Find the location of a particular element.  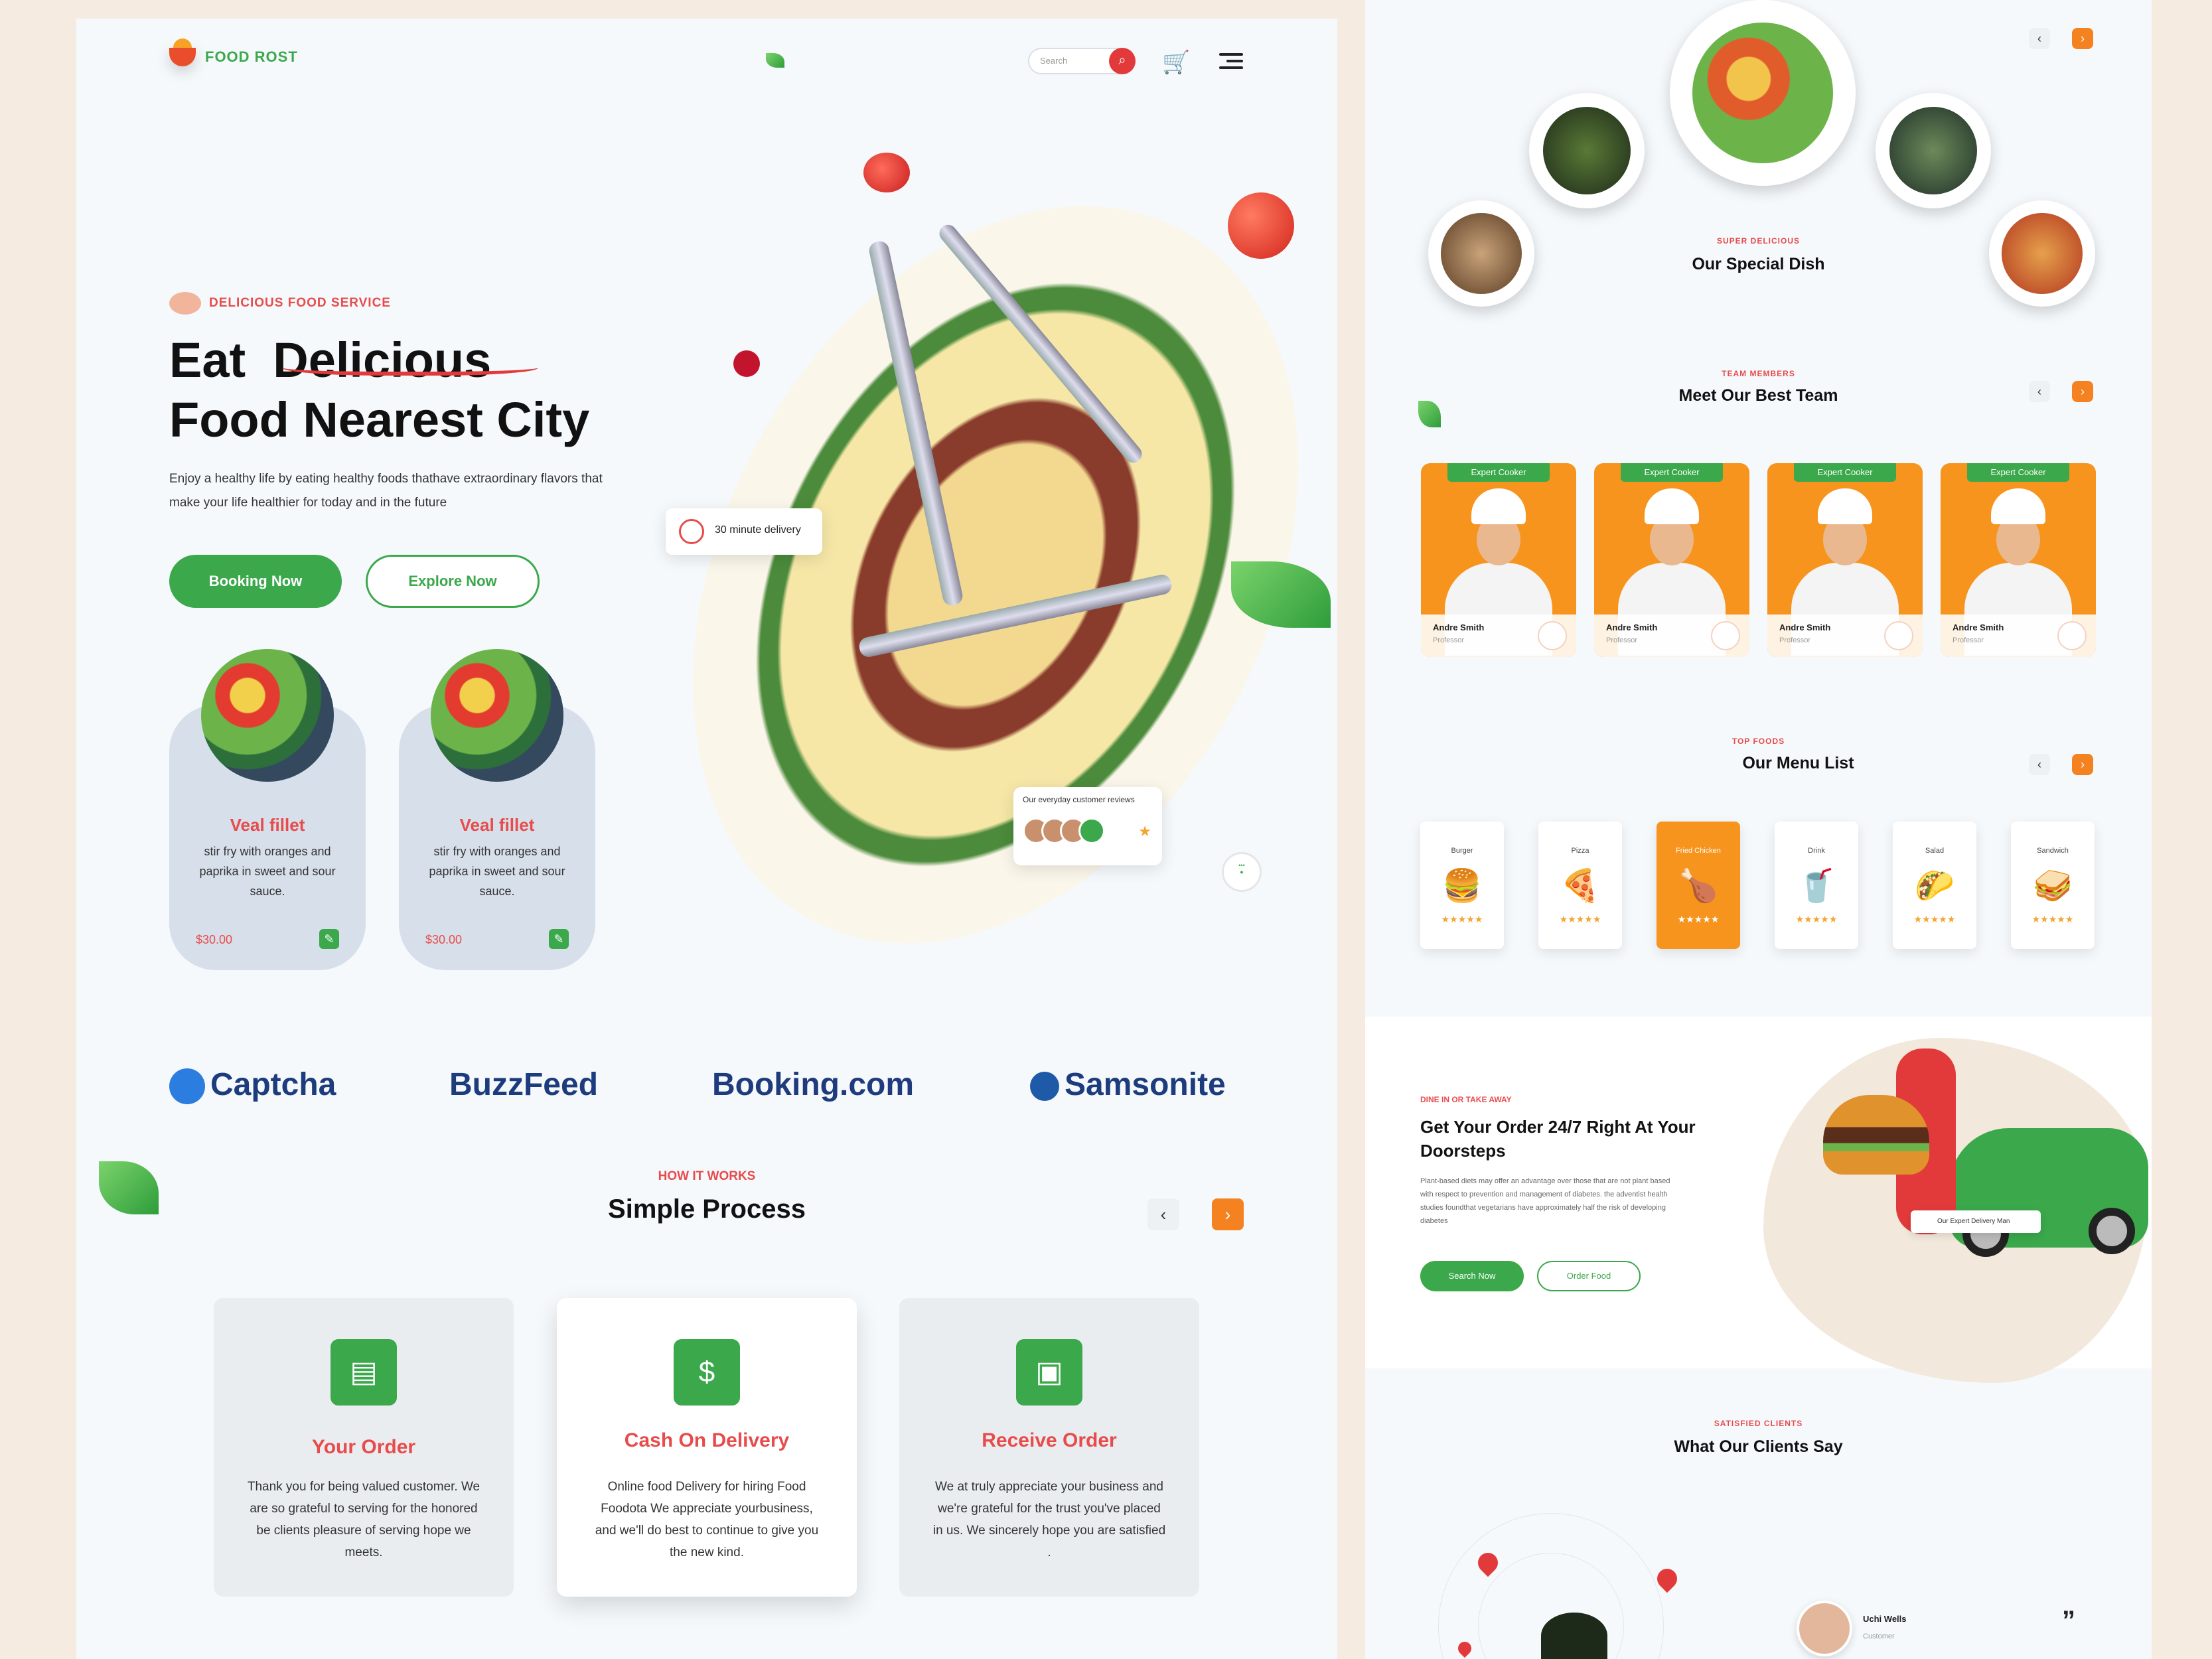

rating-badge: ••• ● is located at coordinates (1242, 872).